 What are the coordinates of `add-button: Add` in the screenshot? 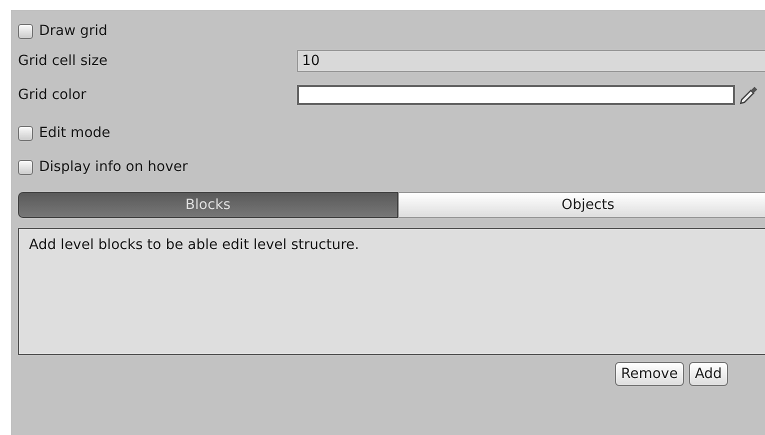 It's located at (708, 374).